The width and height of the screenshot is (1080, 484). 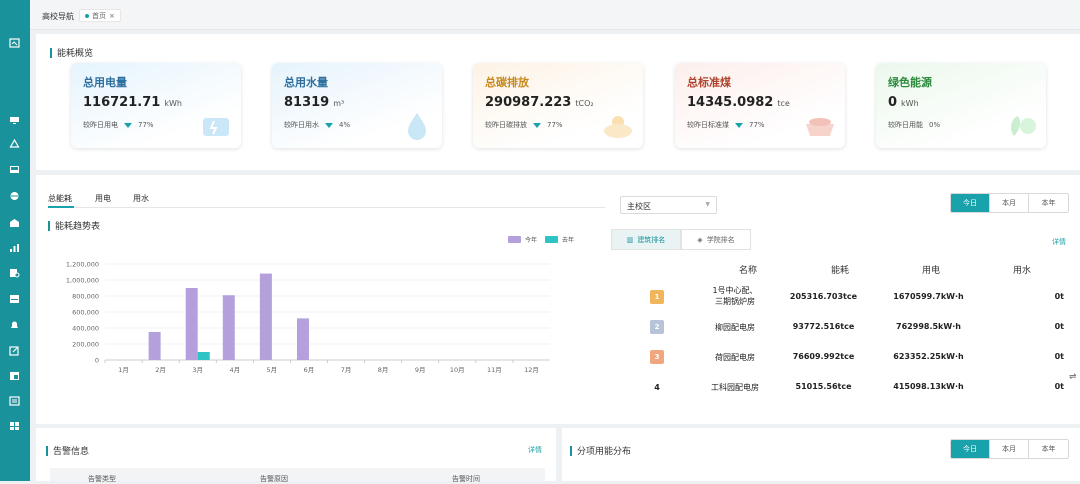 What do you see at coordinates (914, 125) in the screenshot?
I see `card-compare: 较昨日用能 0%` at bounding box center [914, 125].